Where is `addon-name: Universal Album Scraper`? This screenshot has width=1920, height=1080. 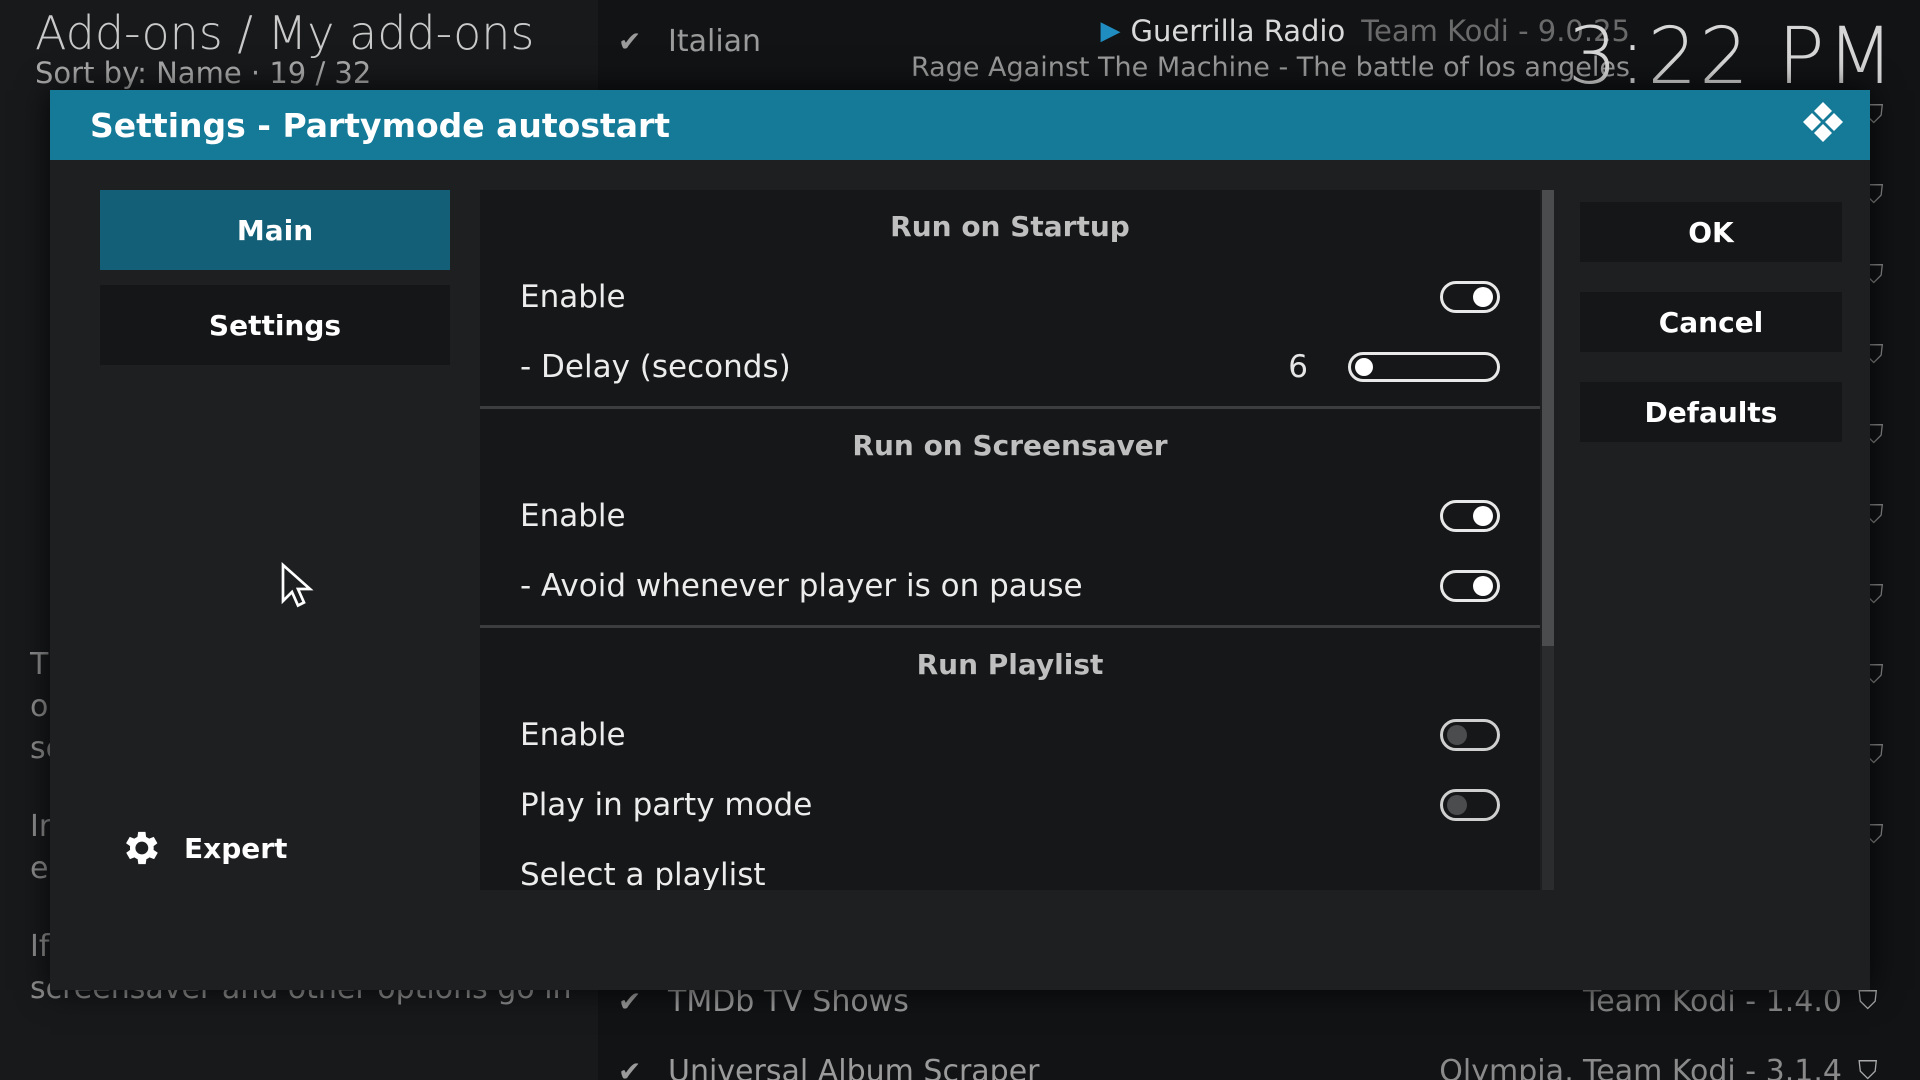
addon-name: Universal Album Scraper is located at coordinates (854, 1066).